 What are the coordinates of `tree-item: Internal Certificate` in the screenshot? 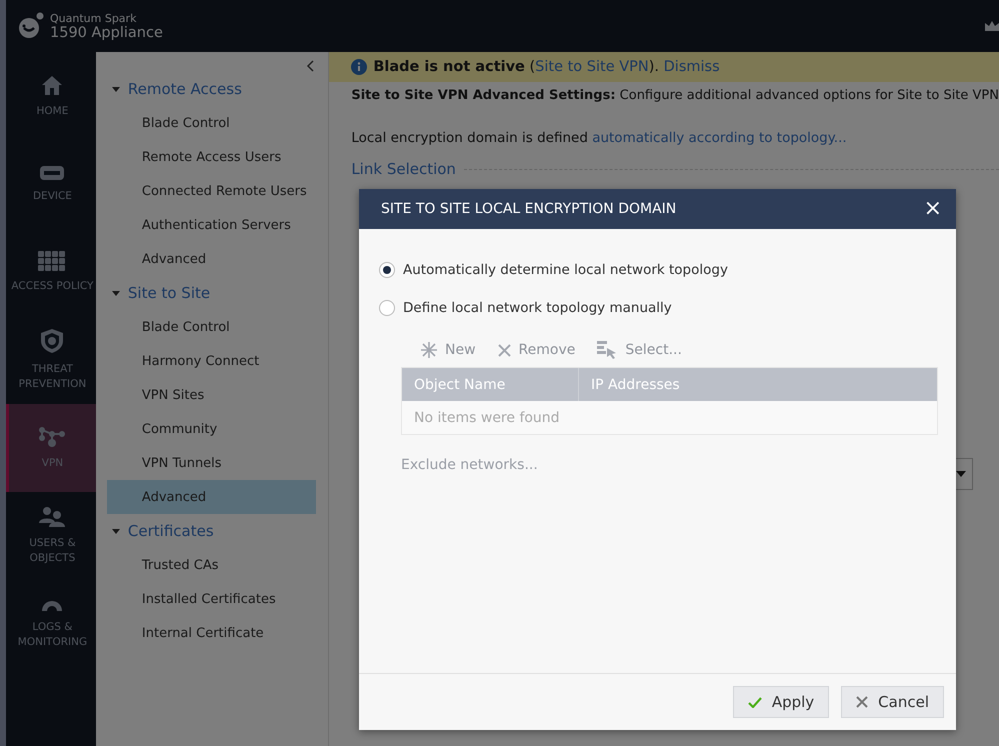 It's located at (211, 633).